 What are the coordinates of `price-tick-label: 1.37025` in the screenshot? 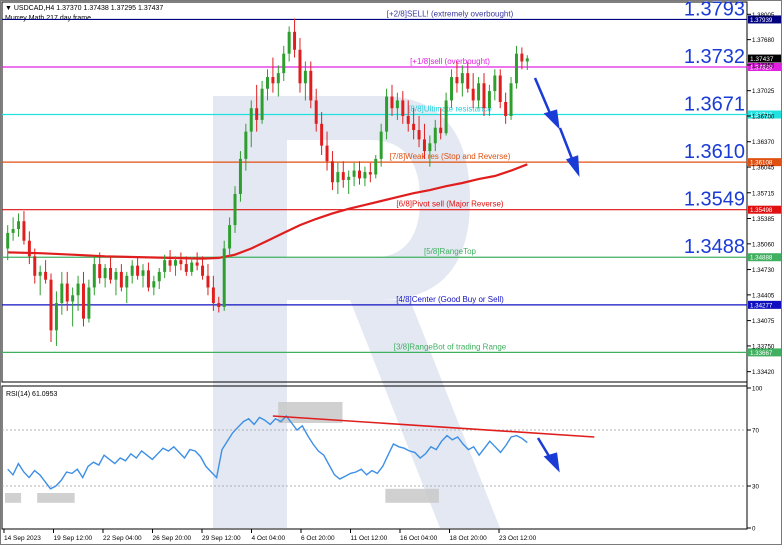 It's located at (763, 91).